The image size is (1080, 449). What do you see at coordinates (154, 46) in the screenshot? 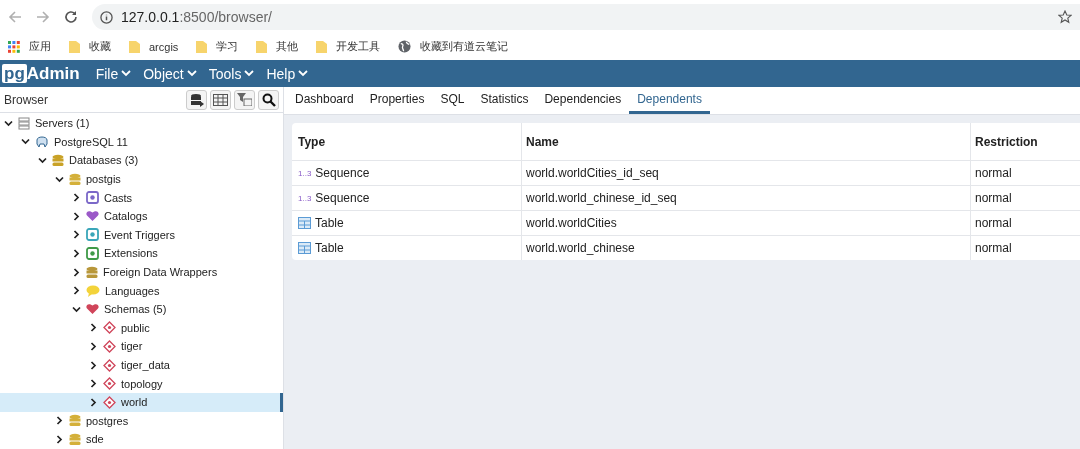
I see `bookmark: arcgis` at bounding box center [154, 46].